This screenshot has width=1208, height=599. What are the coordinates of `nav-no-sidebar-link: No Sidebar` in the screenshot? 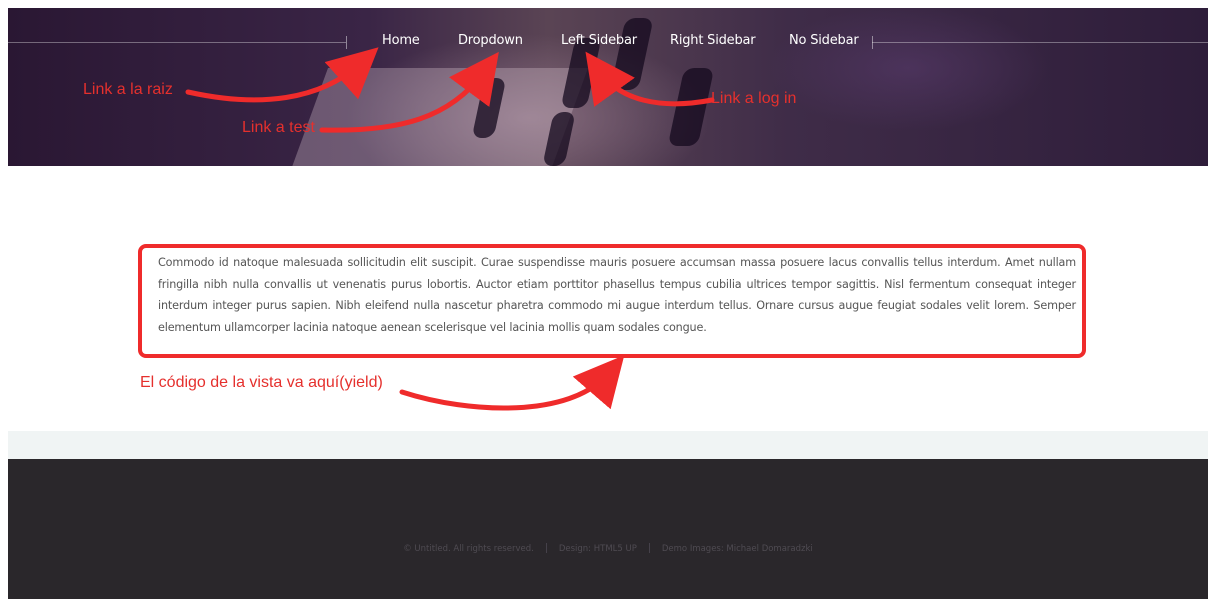 It's located at (824, 40).